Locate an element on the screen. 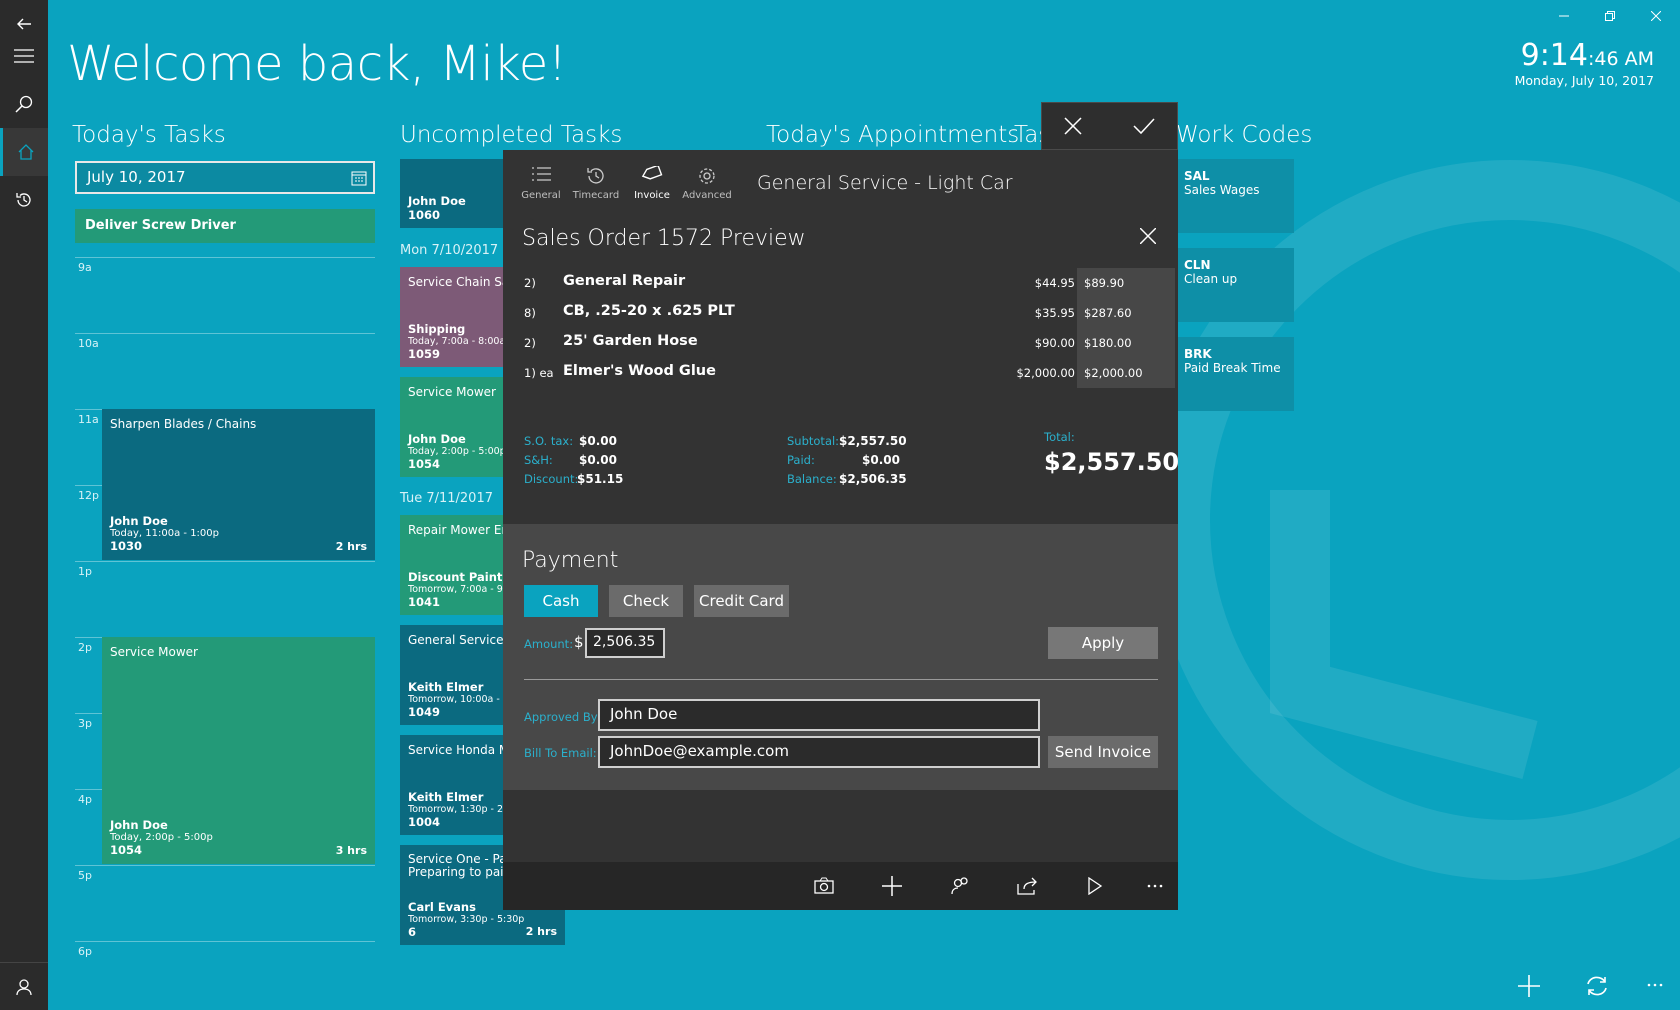 This screenshot has height=1010, width=1680. work-code-card: SAL Sales Wages is located at coordinates (1236, 196).